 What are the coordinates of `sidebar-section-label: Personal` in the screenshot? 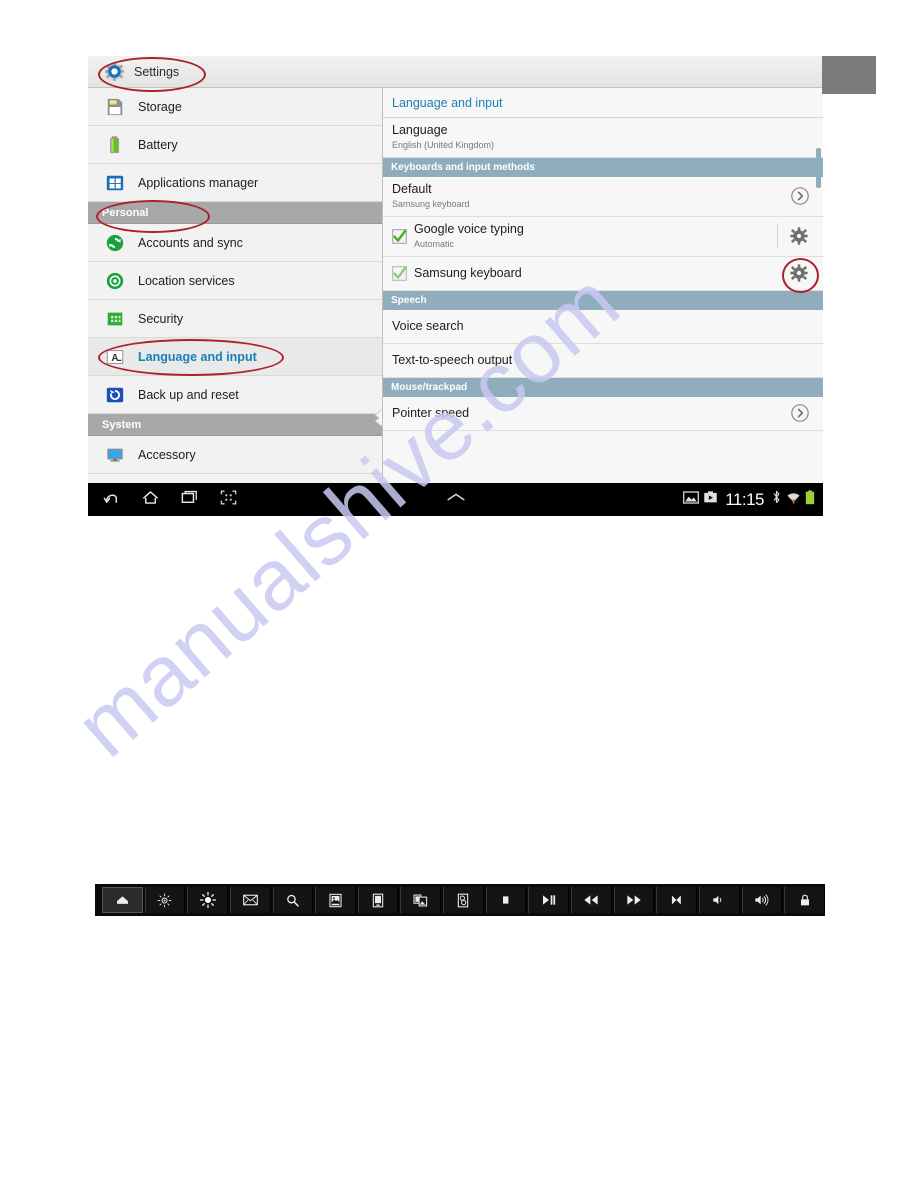 It's located at (125, 212).